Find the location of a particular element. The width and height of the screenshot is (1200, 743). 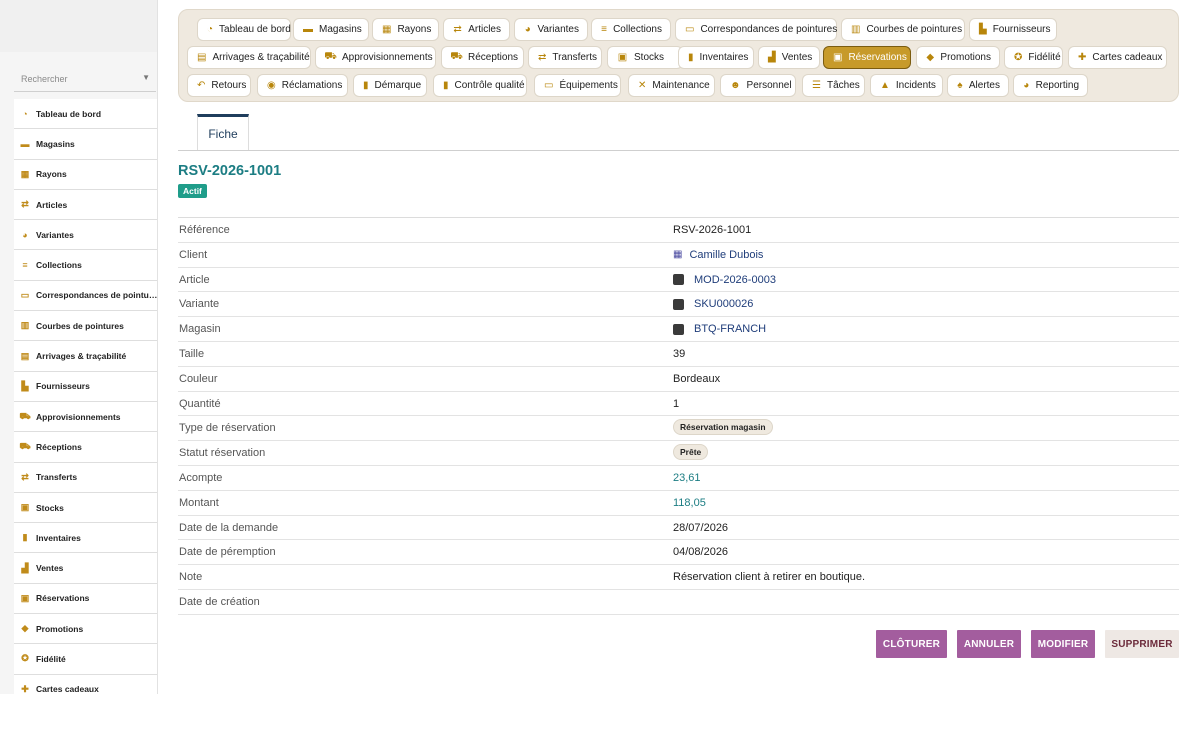

nav-button: ▦ Rayons is located at coordinates (405, 29).